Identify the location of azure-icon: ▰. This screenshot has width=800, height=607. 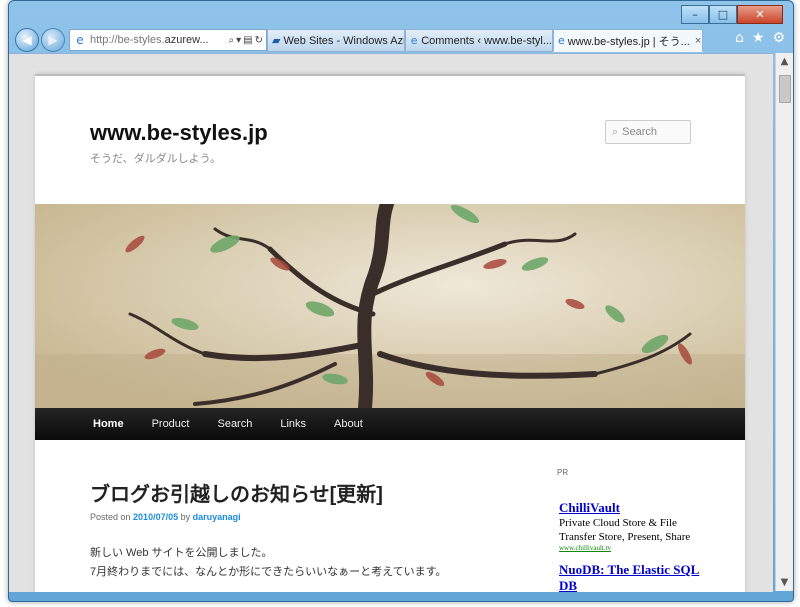
(276, 40).